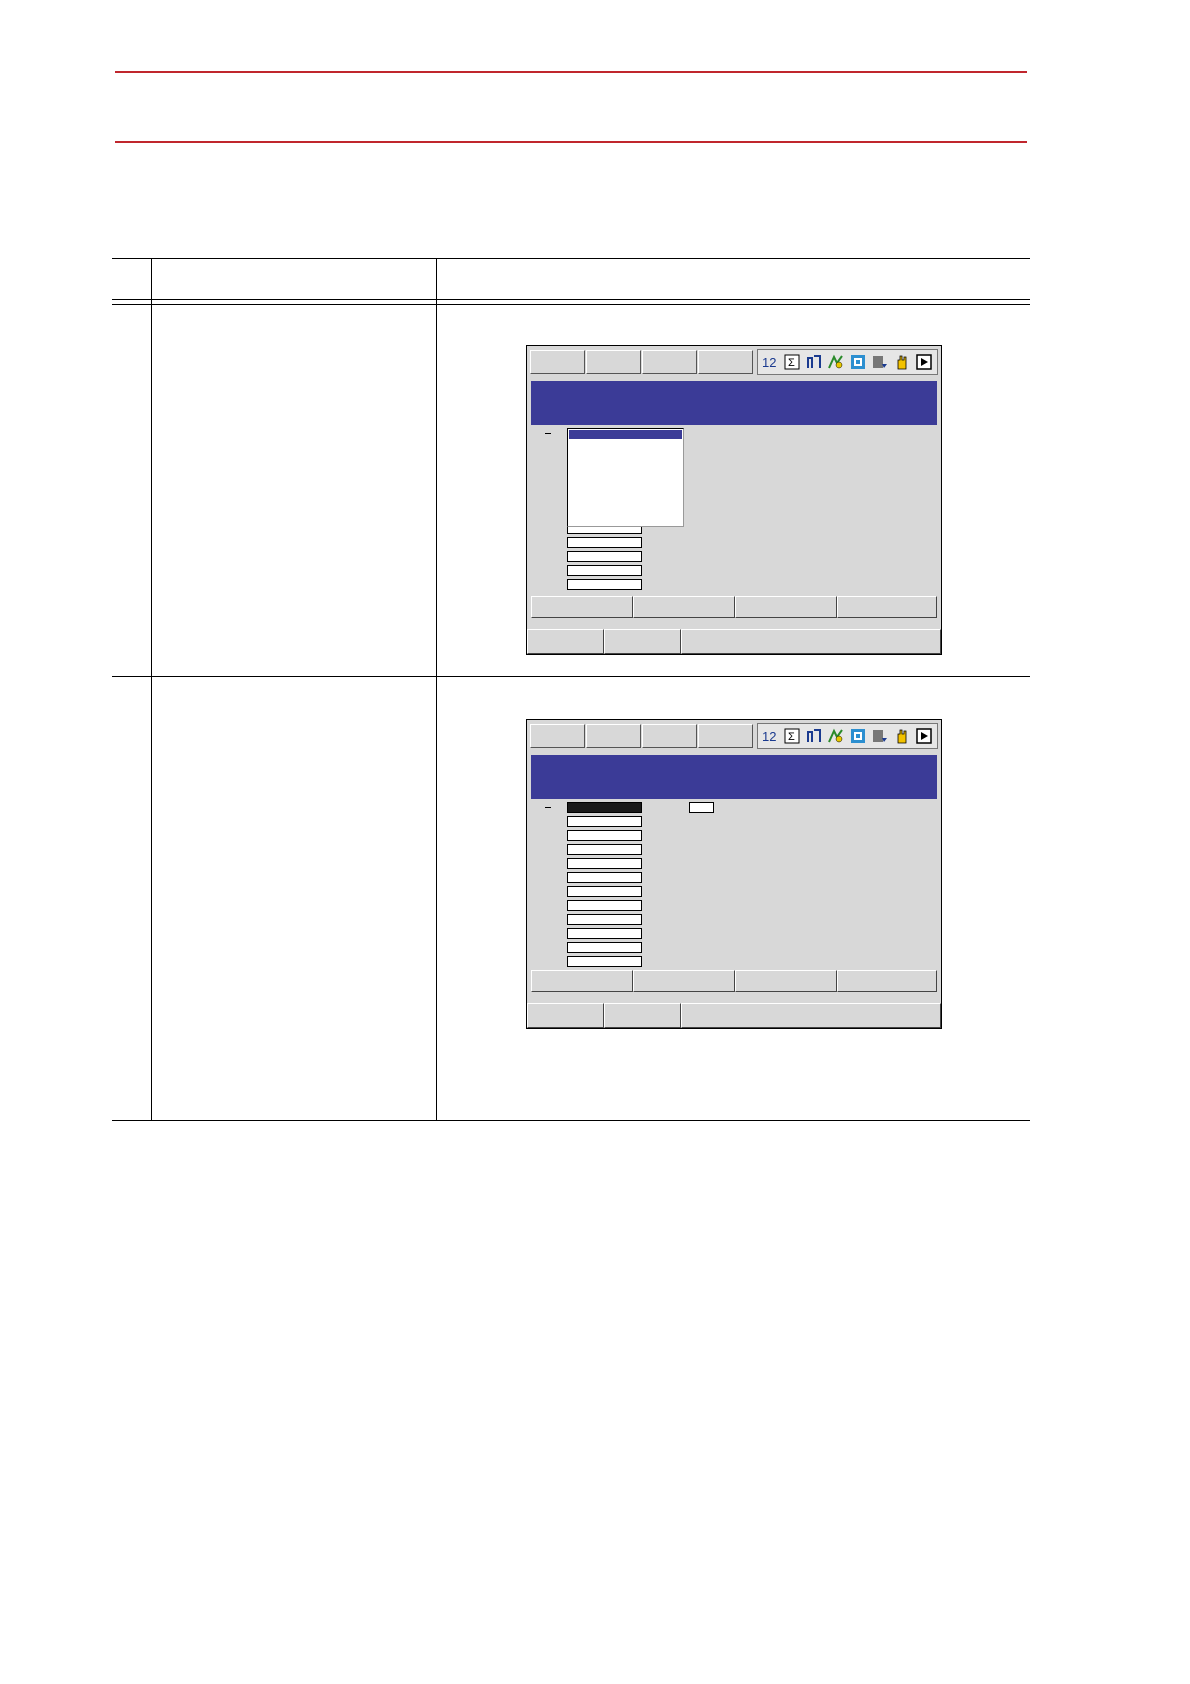 Image resolution: width=1190 pixels, height=1684 pixels. What do you see at coordinates (701, 807) in the screenshot?
I see `small-value-box` at bounding box center [701, 807].